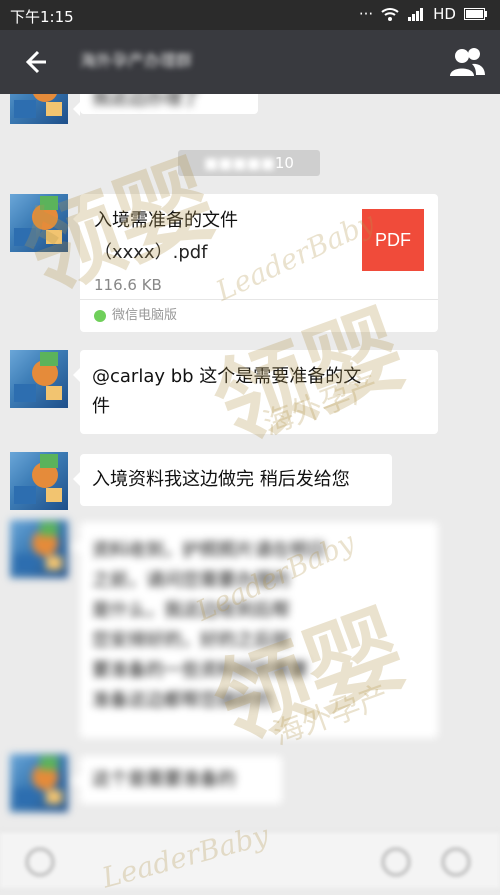 The width and height of the screenshot is (500, 895). What do you see at coordinates (42, 17) in the screenshot?
I see `status-time: 下午1:15` at bounding box center [42, 17].